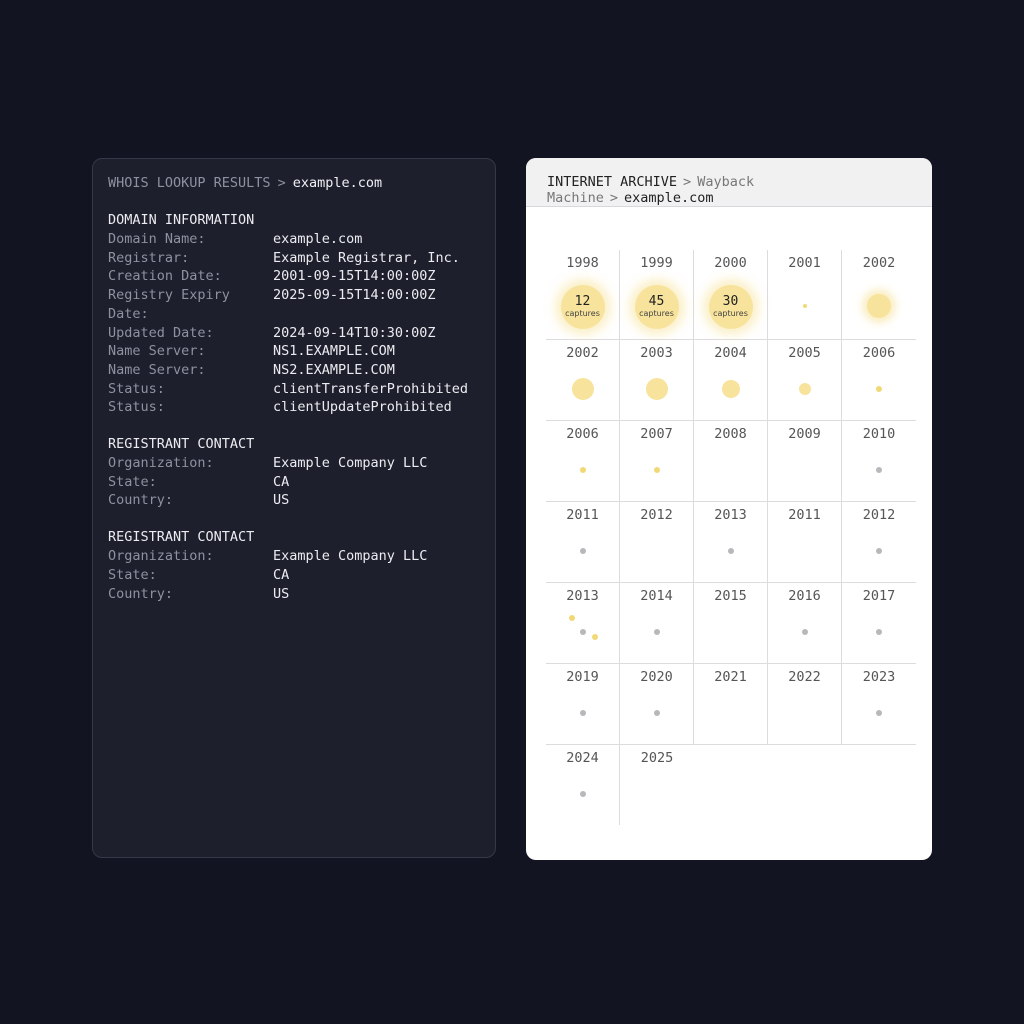  What do you see at coordinates (731, 704) in the screenshot?
I see `year-cell: 2021` at bounding box center [731, 704].